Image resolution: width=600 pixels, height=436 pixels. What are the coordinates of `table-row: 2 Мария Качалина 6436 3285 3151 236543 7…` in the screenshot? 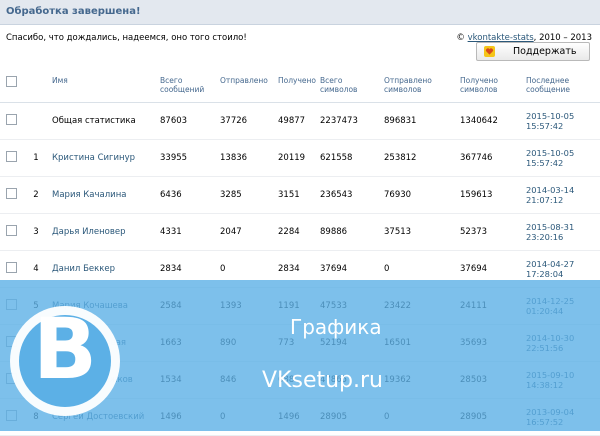 It's located at (300, 195).